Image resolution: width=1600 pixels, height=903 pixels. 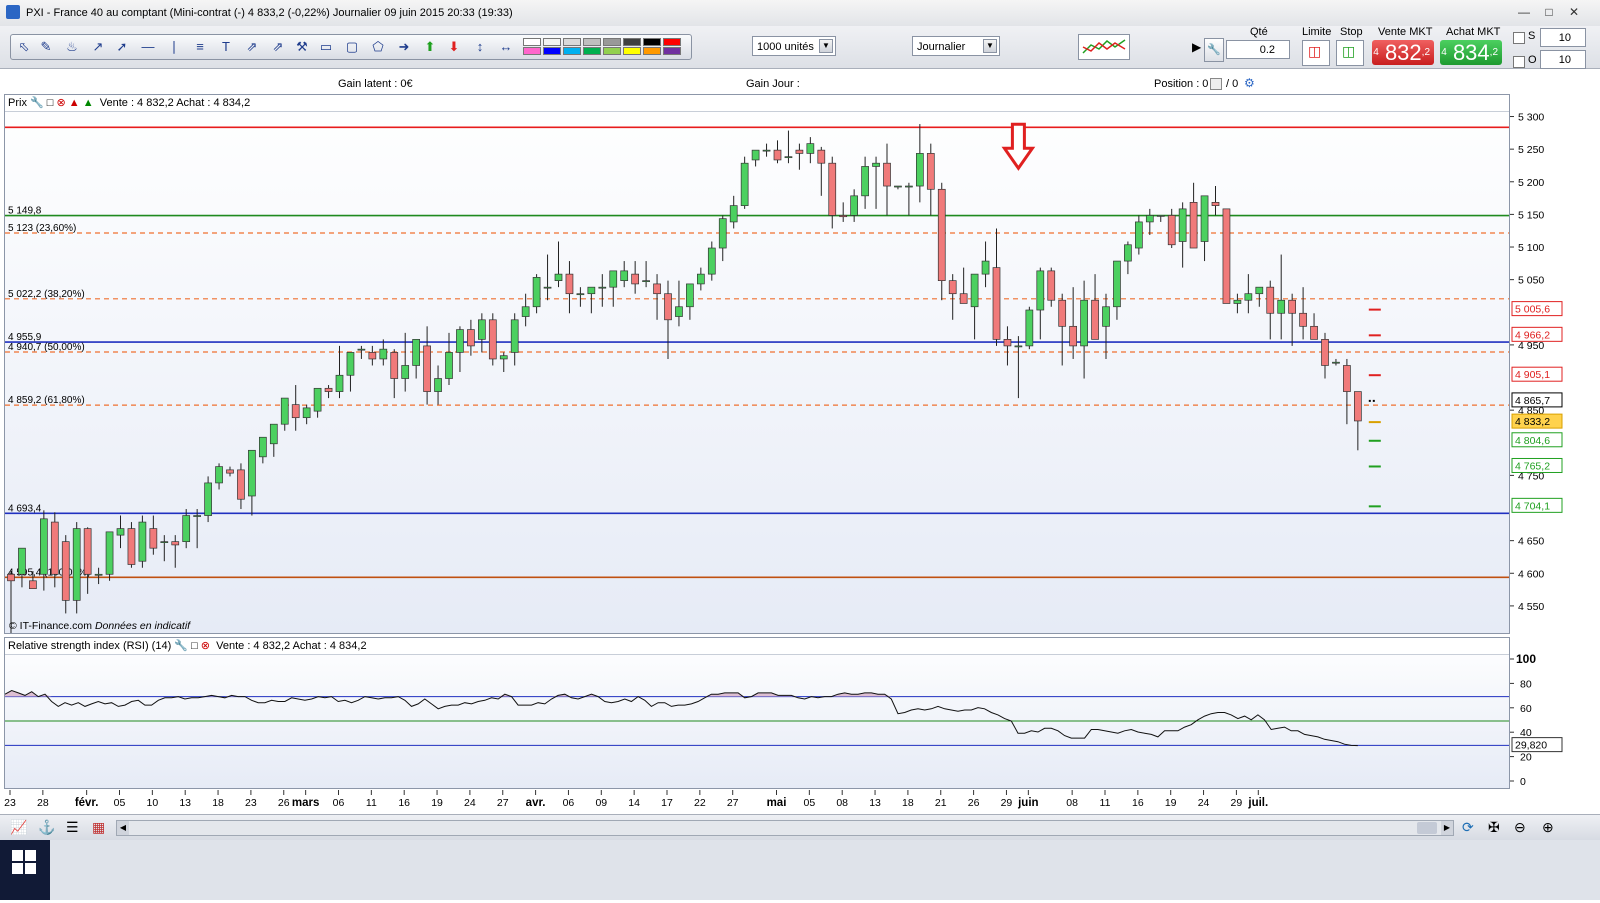 I want to click on limit-label: Limite, so click(x=1317, y=32).